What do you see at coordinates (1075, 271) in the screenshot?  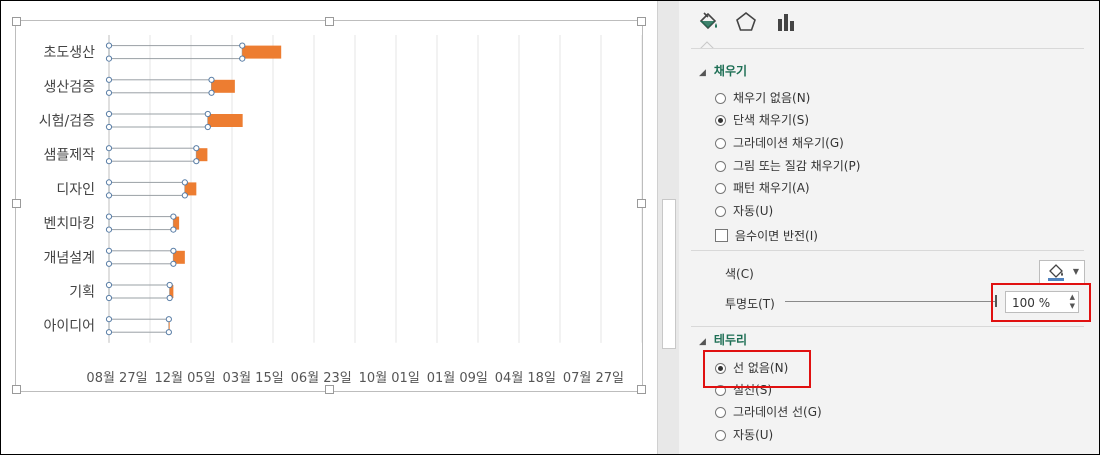 I see `dropdown-arrow-icon: ▼` at bounding box center [1075, 271].